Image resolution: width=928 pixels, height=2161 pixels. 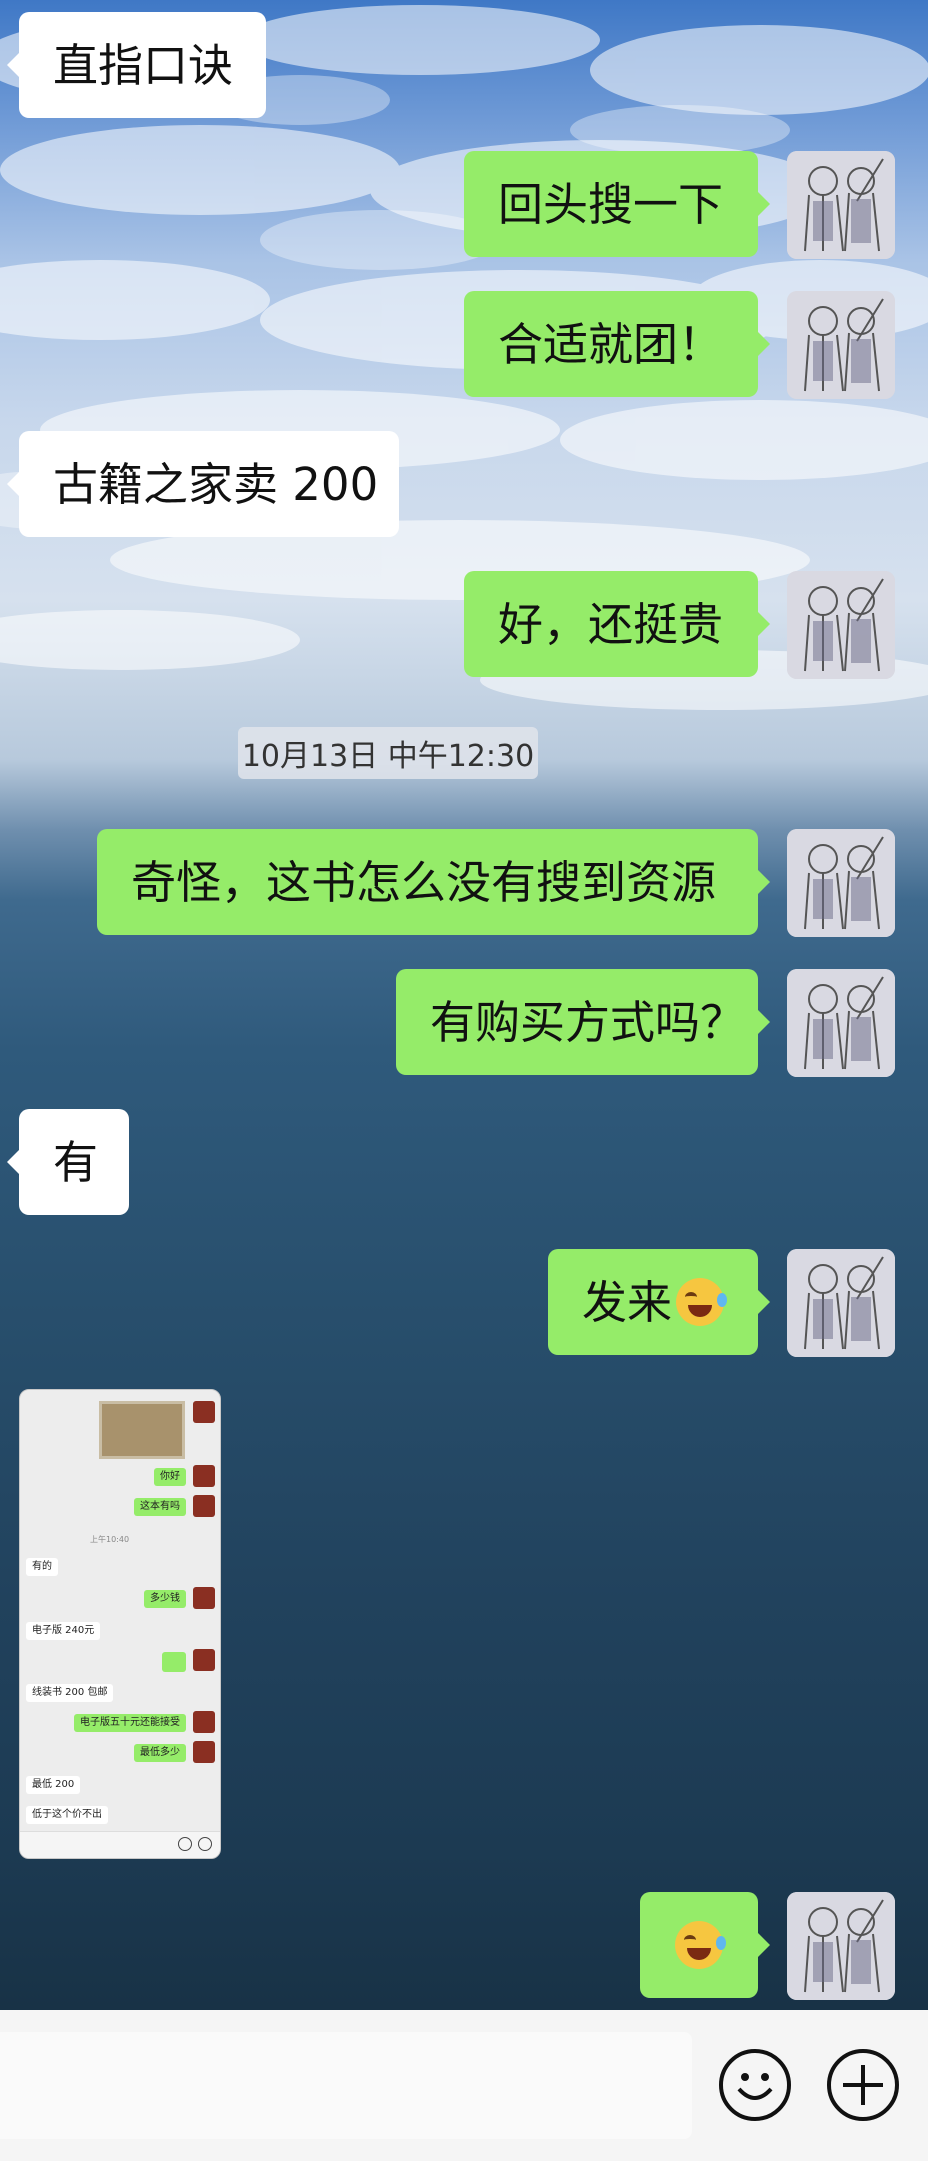 I want to click on mini-message: 电子版五十元还能接受, so click(x=130, y=1723).